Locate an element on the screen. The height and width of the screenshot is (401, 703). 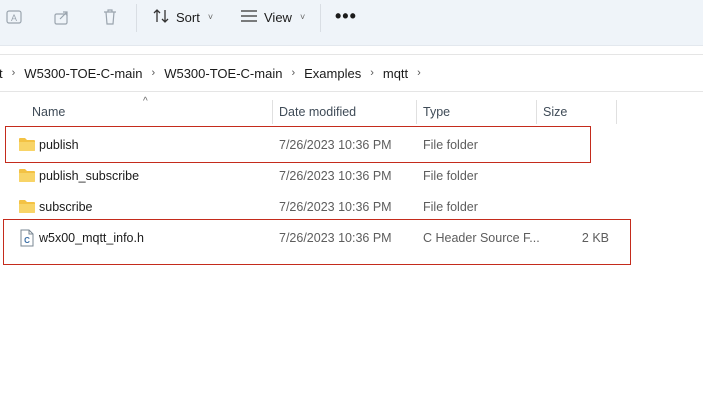
share-icon is located at coordinates (62, 17).